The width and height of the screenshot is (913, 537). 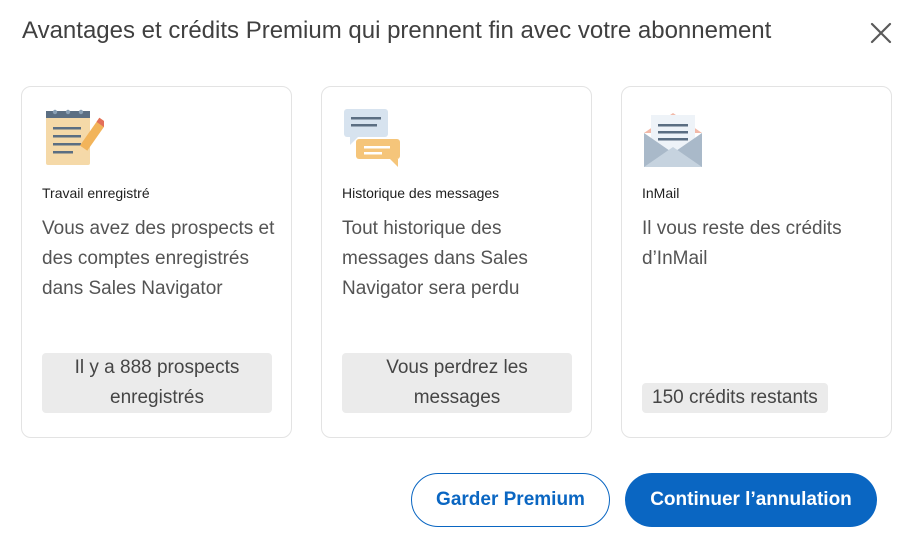 What do you see at coordinates (372, 138) in the screenshot?
I see `chat-bubbles-icon` at bounding box center [372, 138].